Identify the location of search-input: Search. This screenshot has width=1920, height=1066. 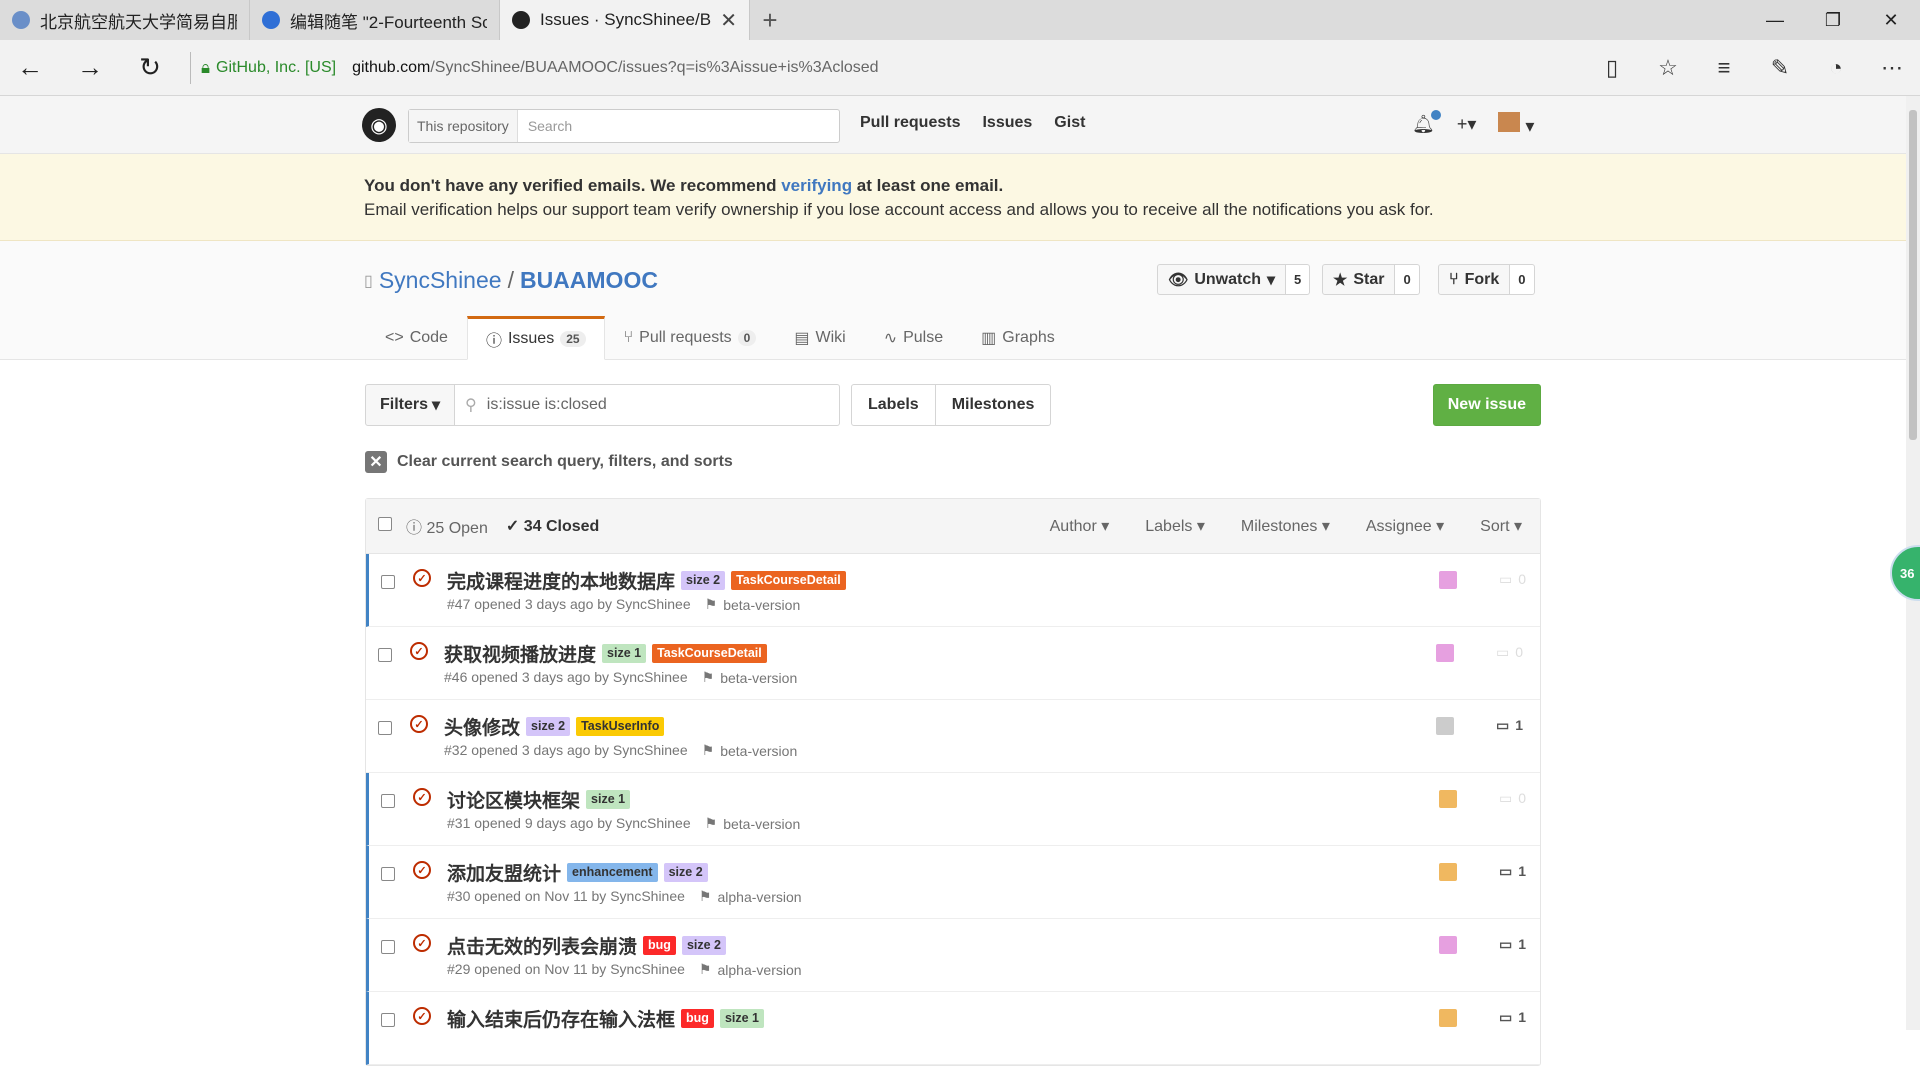
(550, 126).